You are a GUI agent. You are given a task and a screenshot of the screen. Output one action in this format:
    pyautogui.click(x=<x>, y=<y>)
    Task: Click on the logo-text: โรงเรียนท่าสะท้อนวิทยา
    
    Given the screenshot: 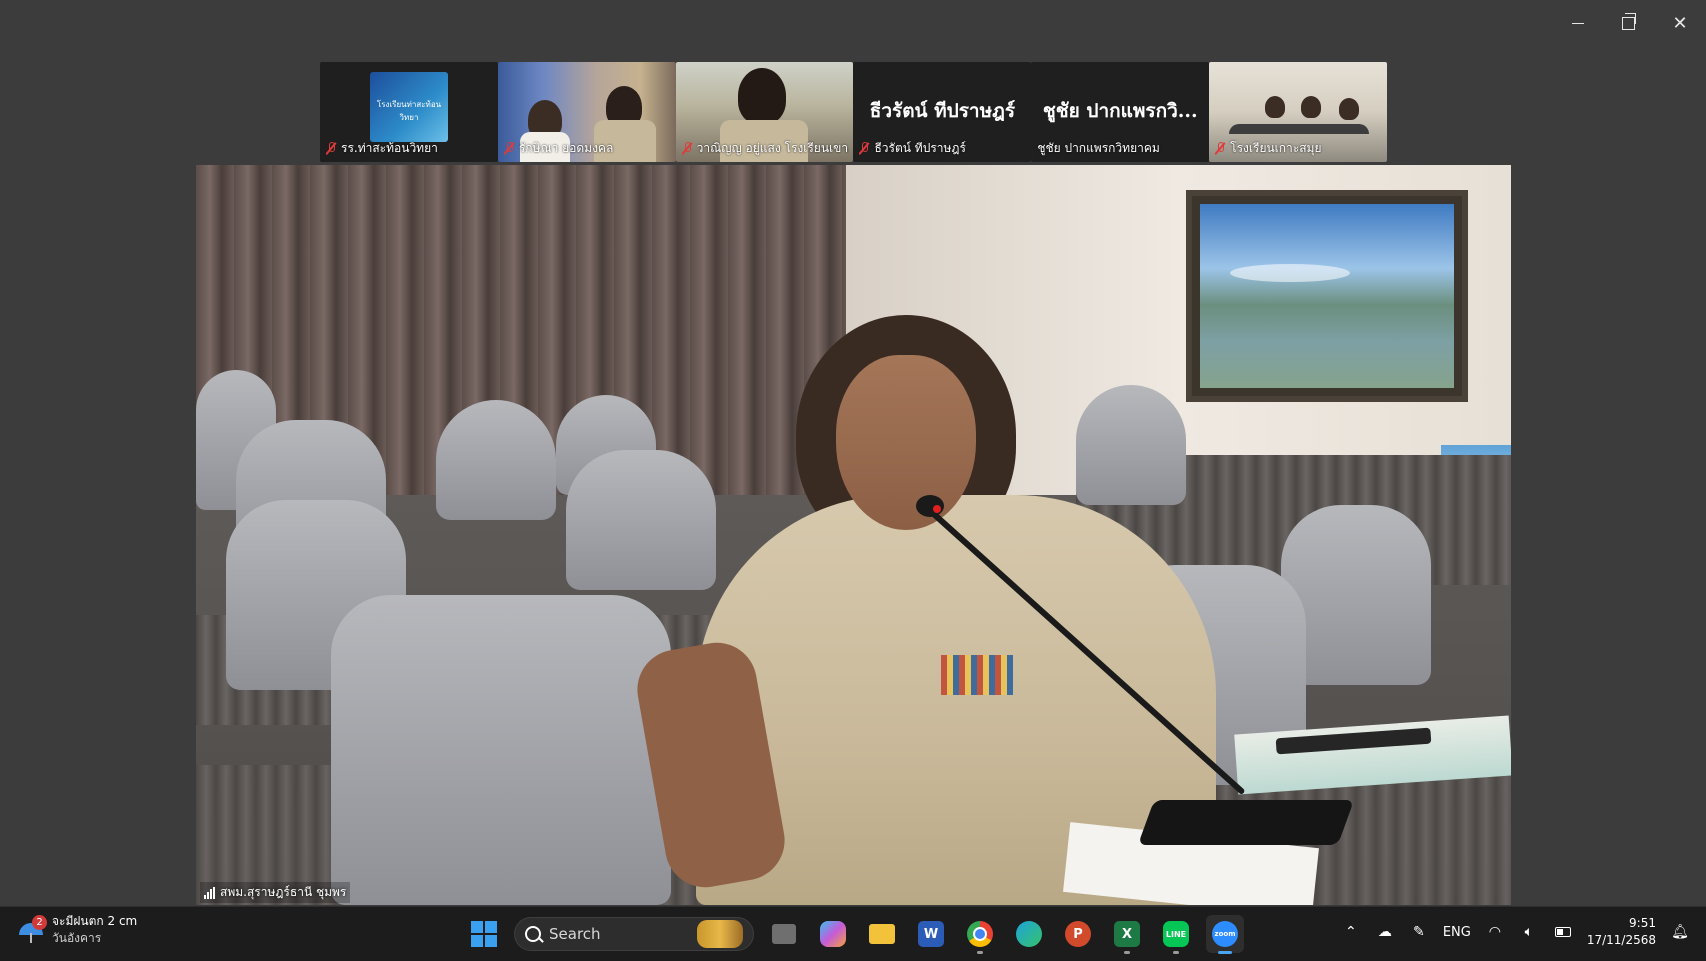 What is the action you would take?
    pyautogui.click(x=409, y=111)
    